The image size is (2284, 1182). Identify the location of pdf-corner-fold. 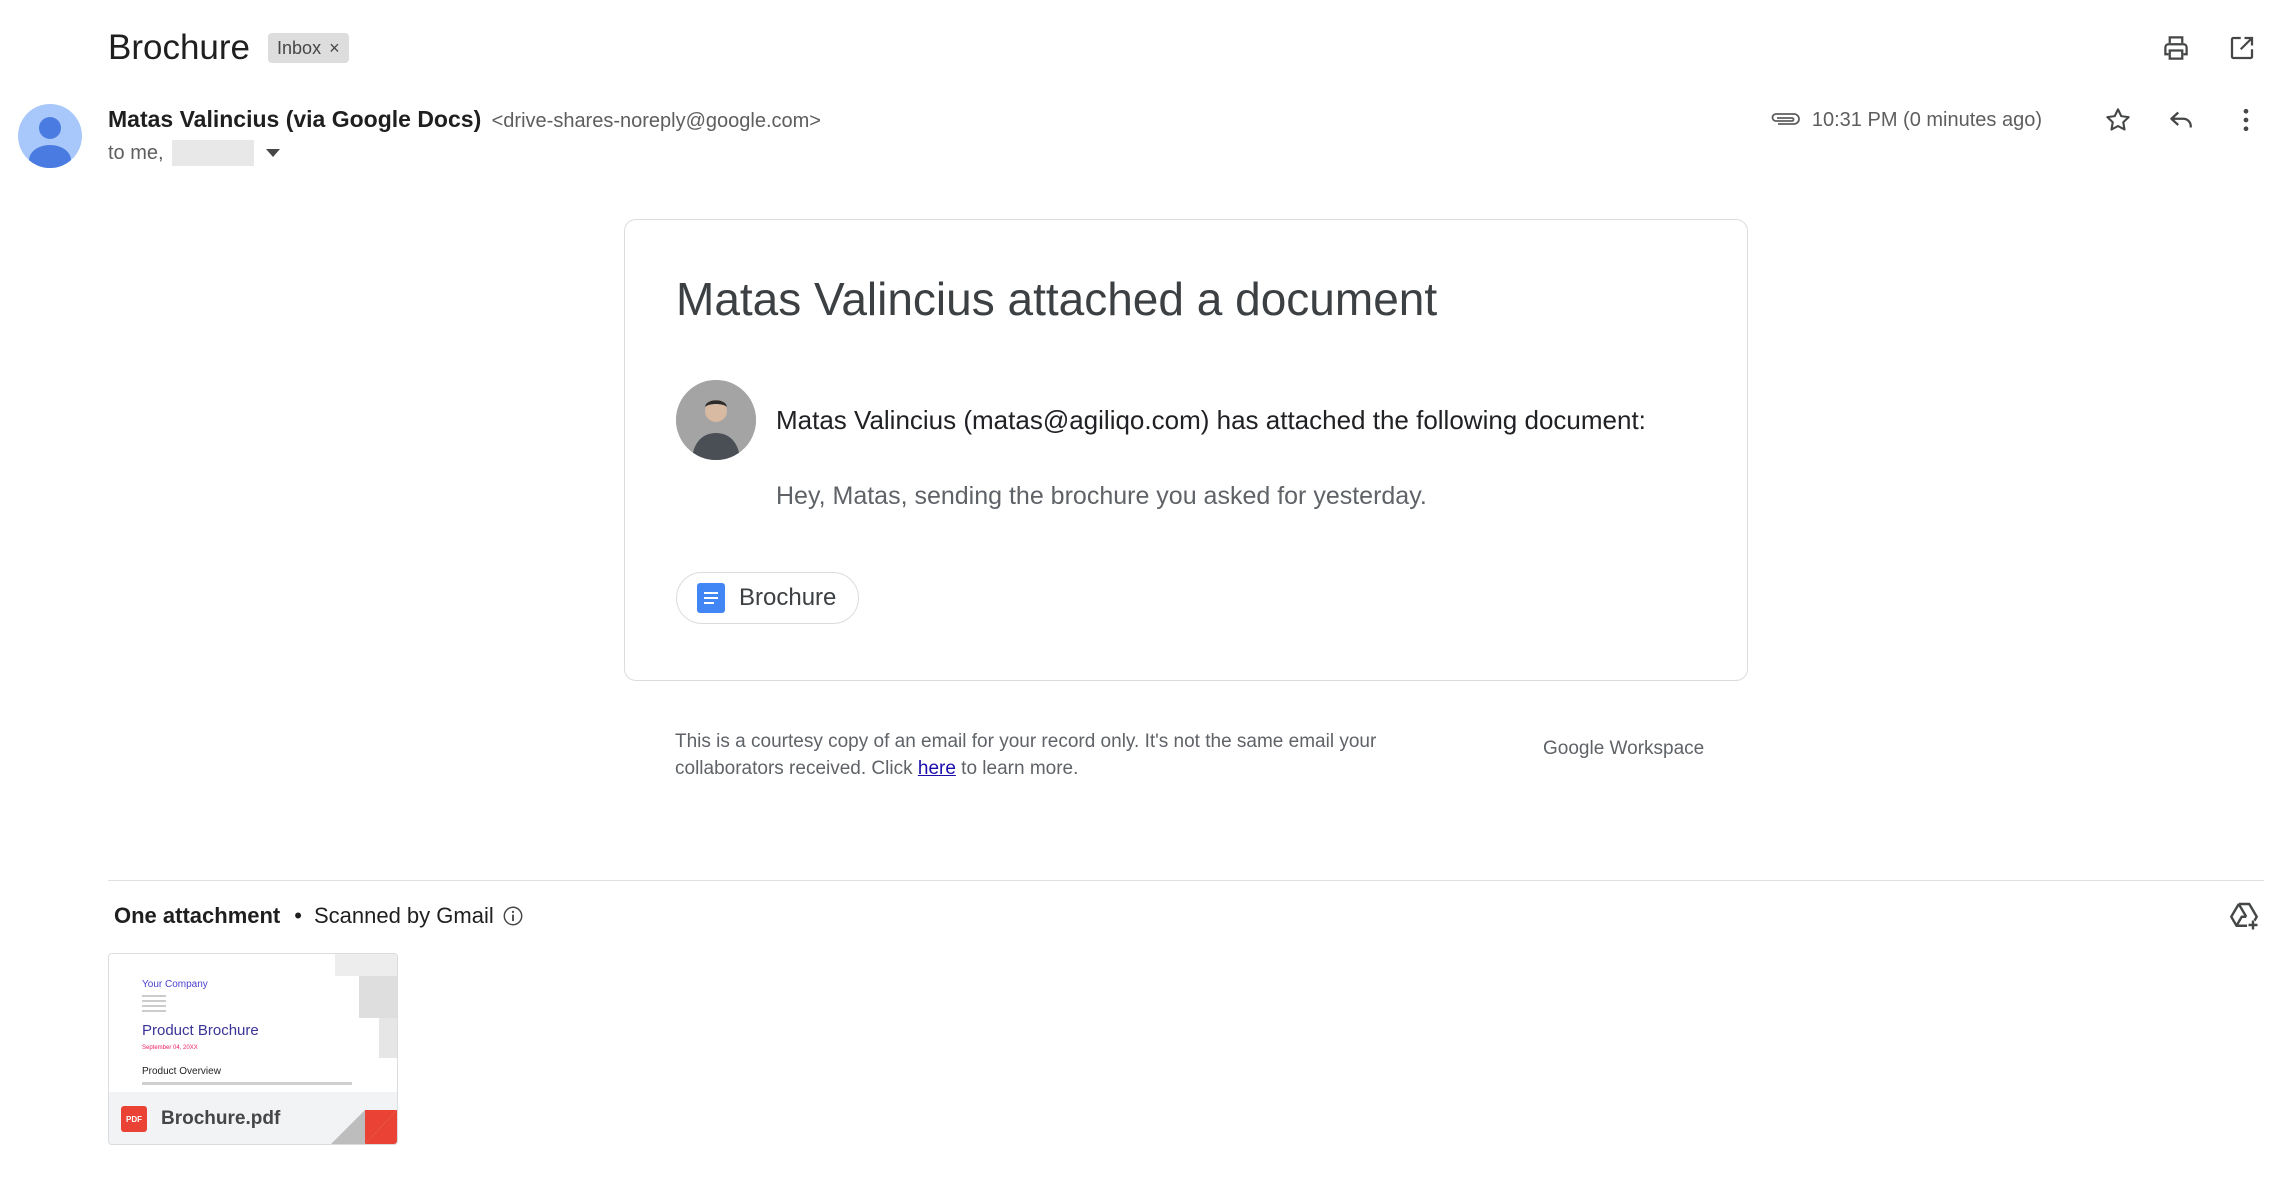
(364, 1127).